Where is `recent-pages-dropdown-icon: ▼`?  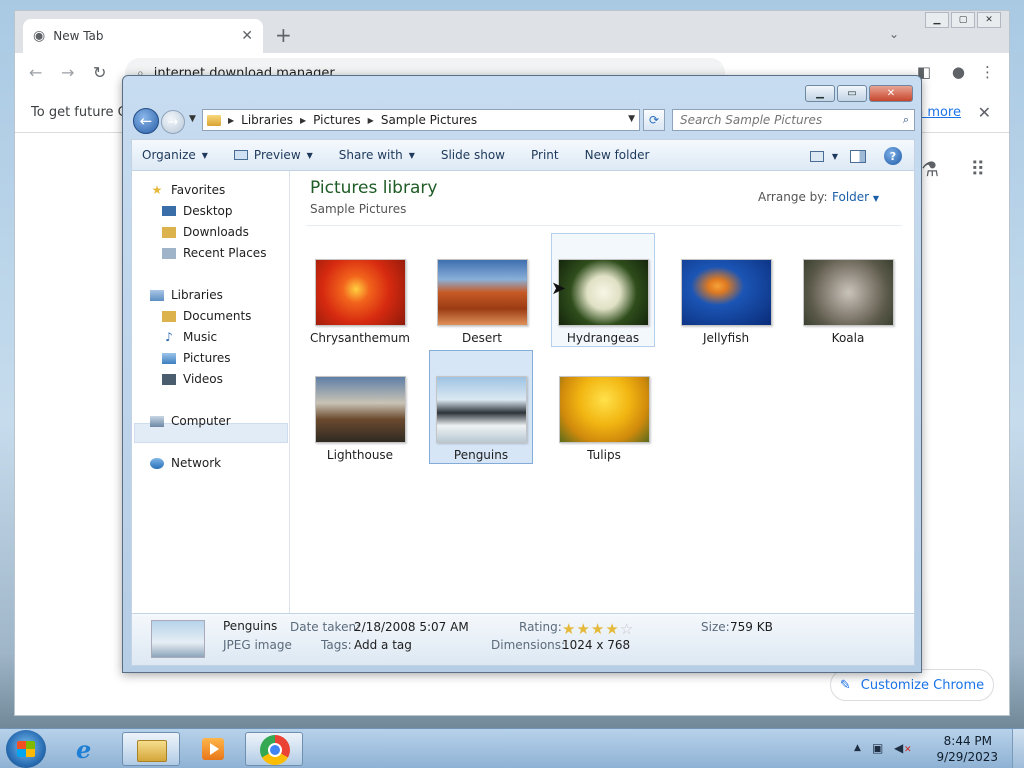 recent-pages-dropdown-icon: ▼ is located at coordinates (192, 119).